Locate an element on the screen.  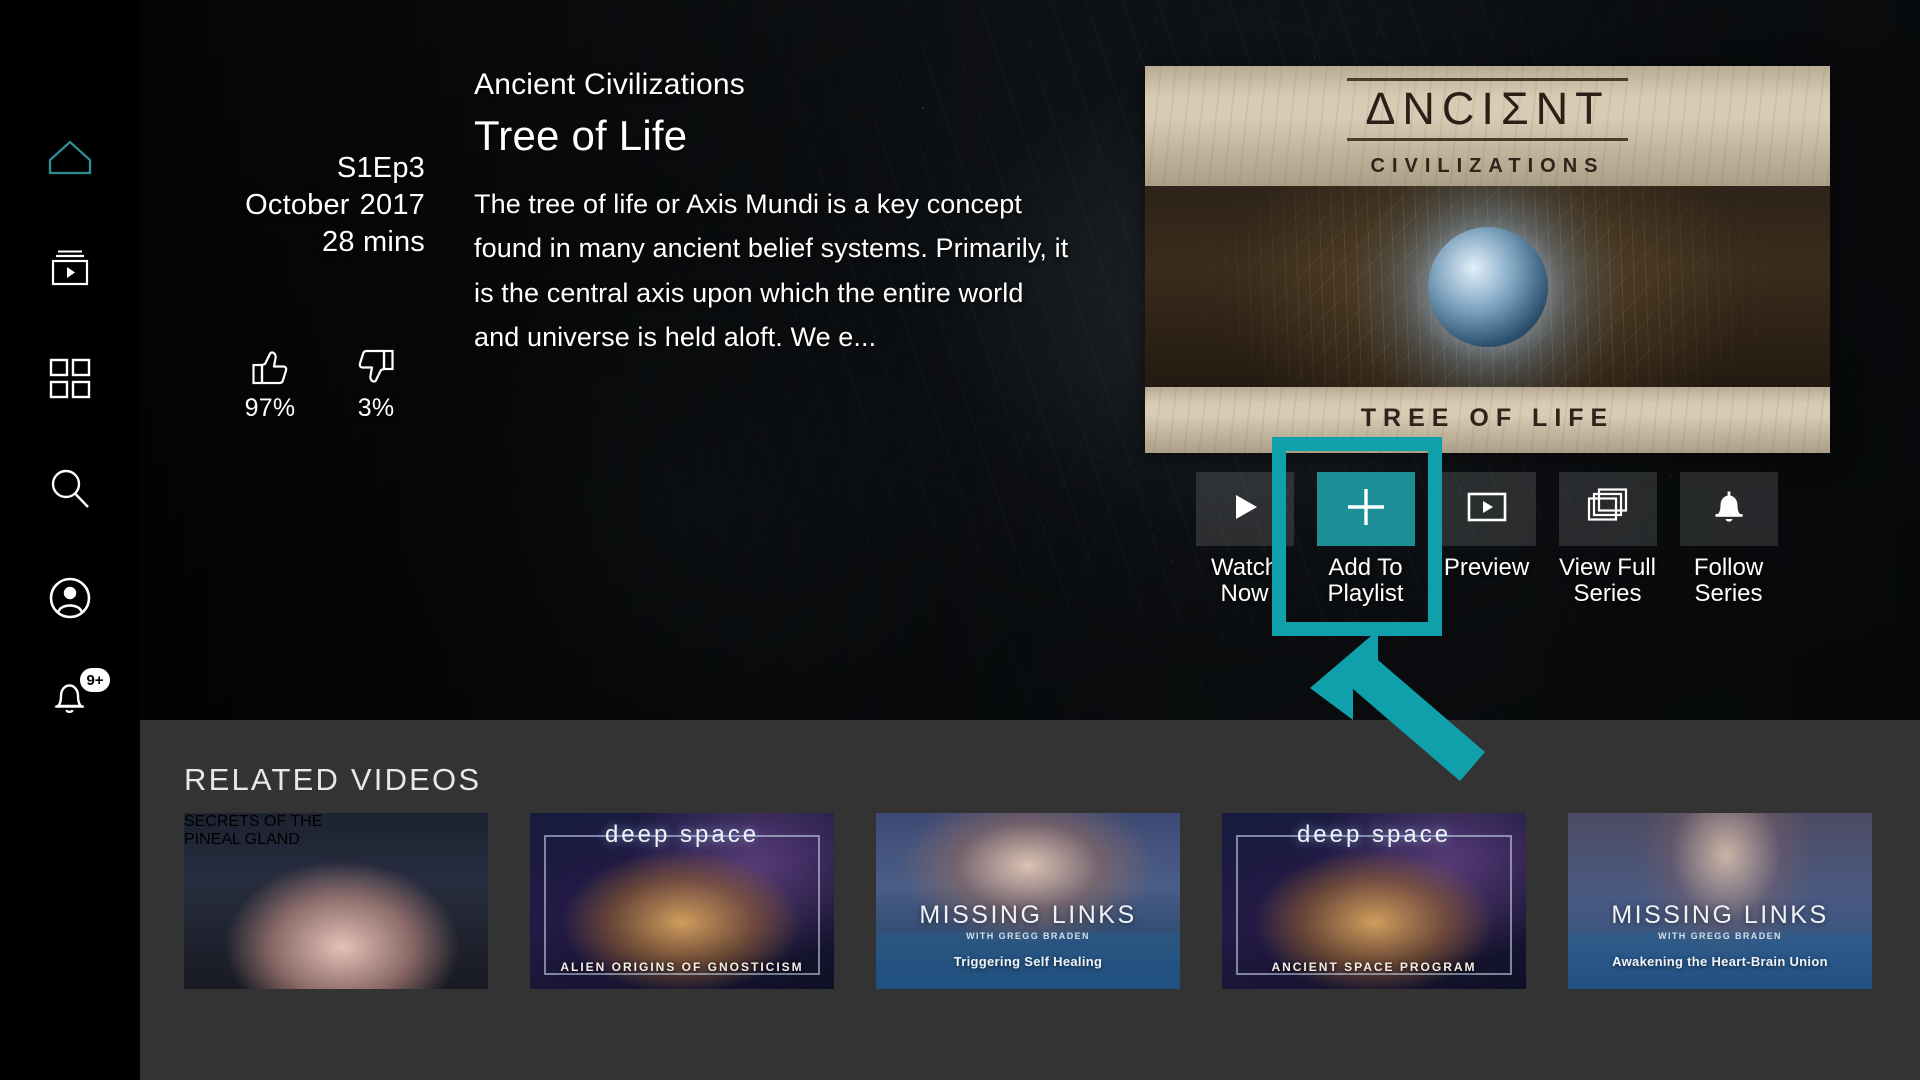
sidebar-item-browse is located at coordinates (70, 379).